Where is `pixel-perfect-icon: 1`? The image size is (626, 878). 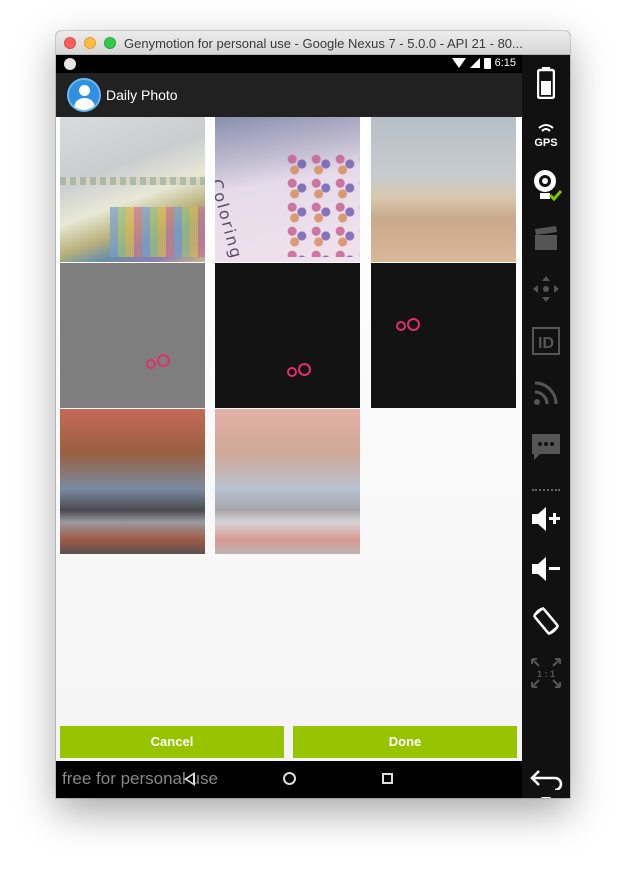
pixel-perfect-icon: 1 is located at coordinates (546, 673).